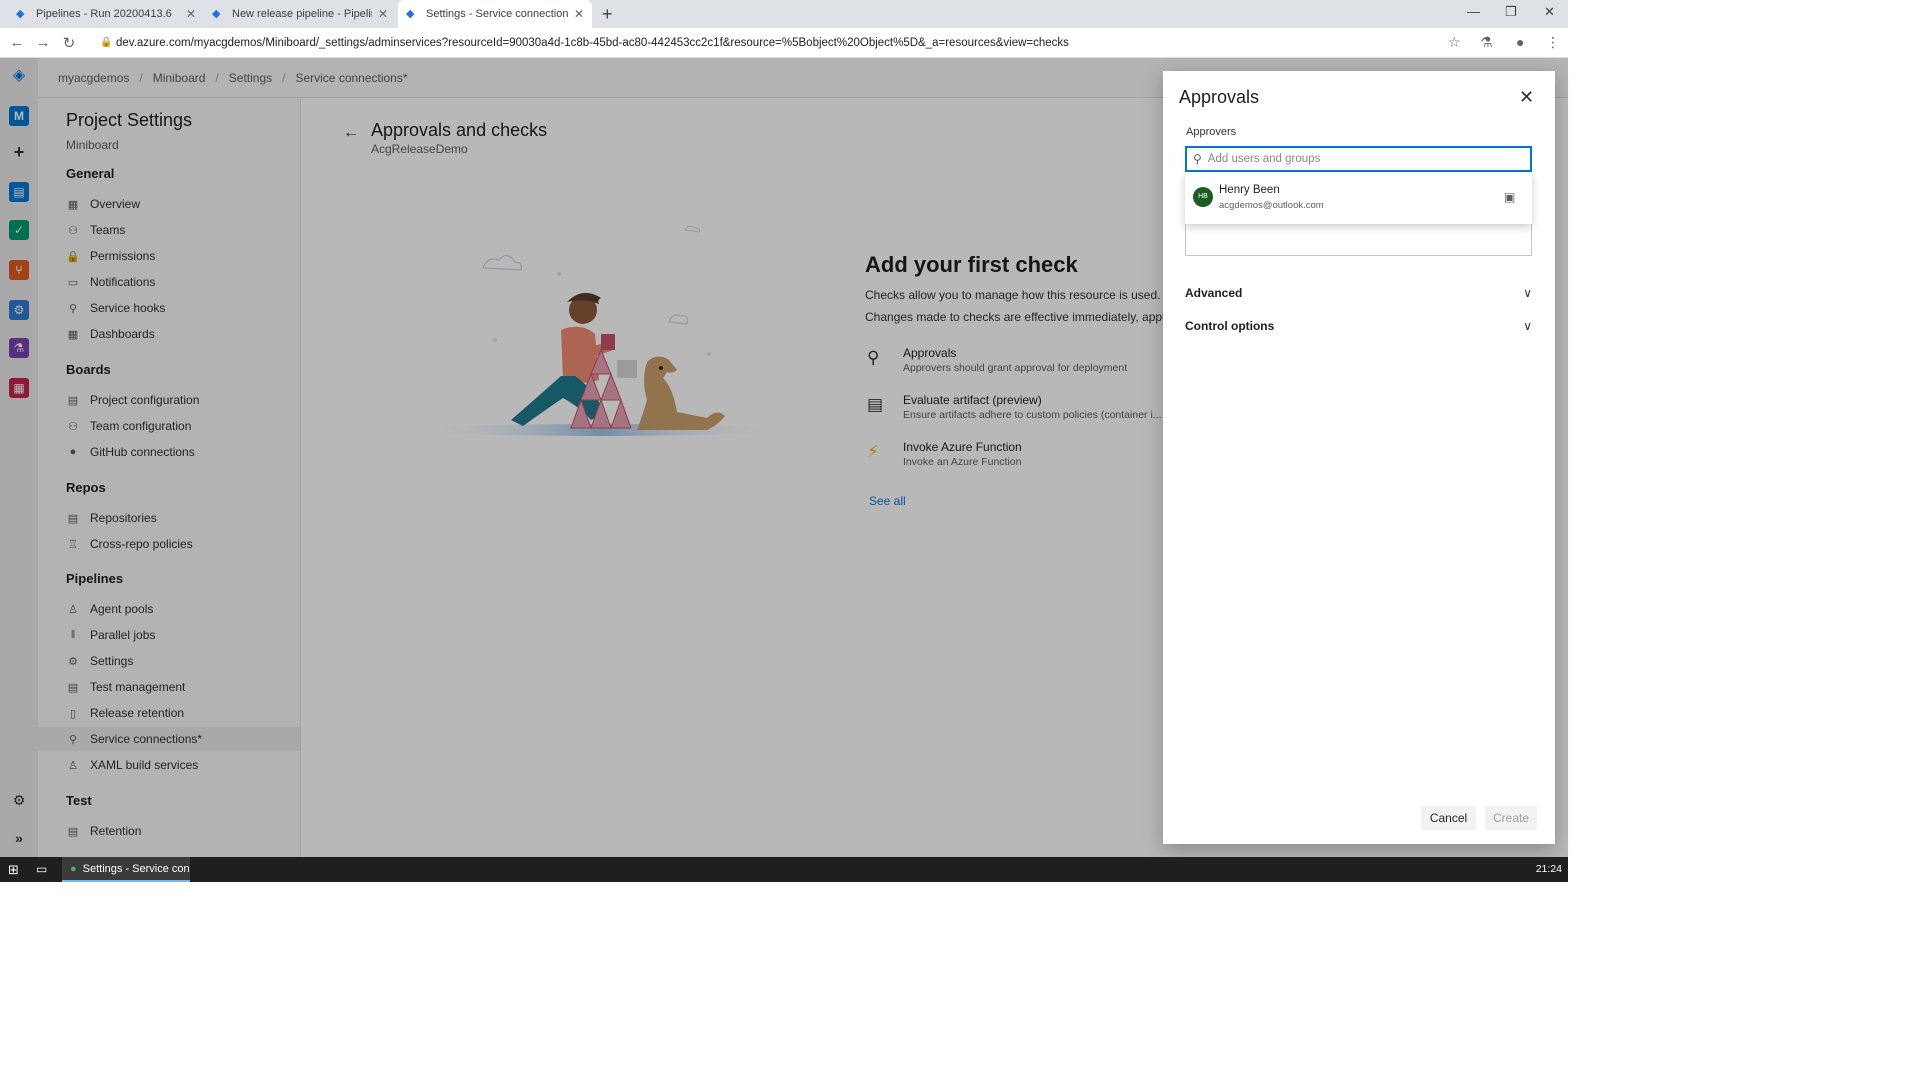  What do you see at coordinates (1520, 42) in the screenshot?
I see `profile-icon: ●` at bounding box center [1520, 42].